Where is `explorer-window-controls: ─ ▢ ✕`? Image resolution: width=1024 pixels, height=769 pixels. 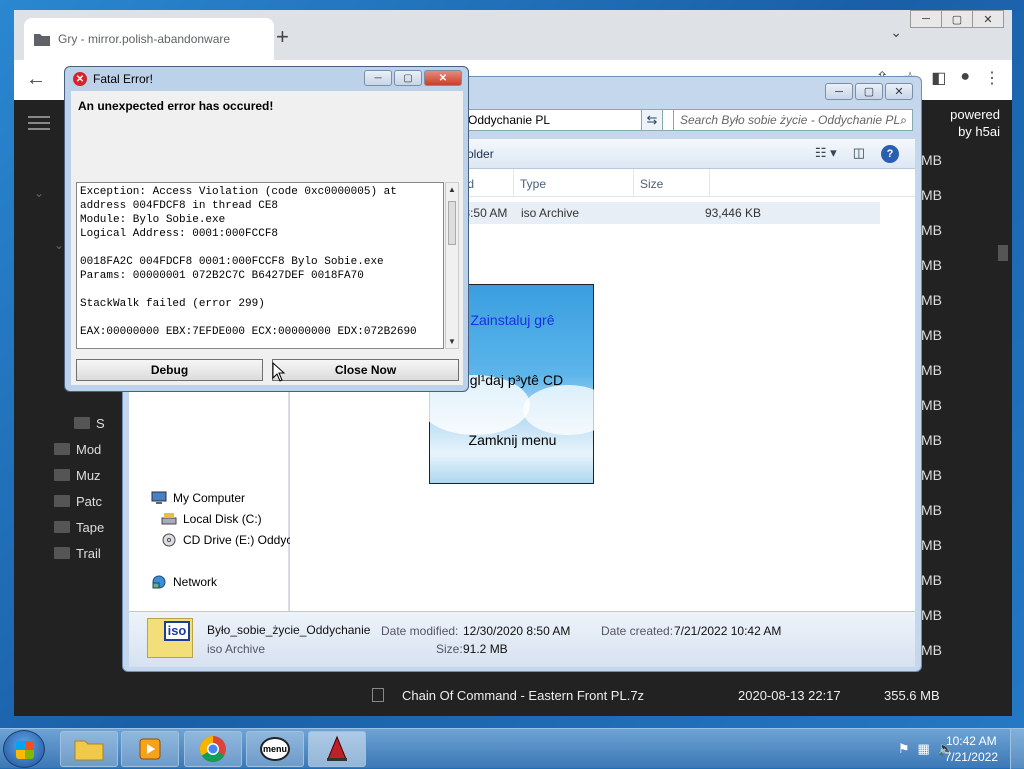 explorer-window-controls: ─ ▢ ✕ is located at coordinates (869, 91).